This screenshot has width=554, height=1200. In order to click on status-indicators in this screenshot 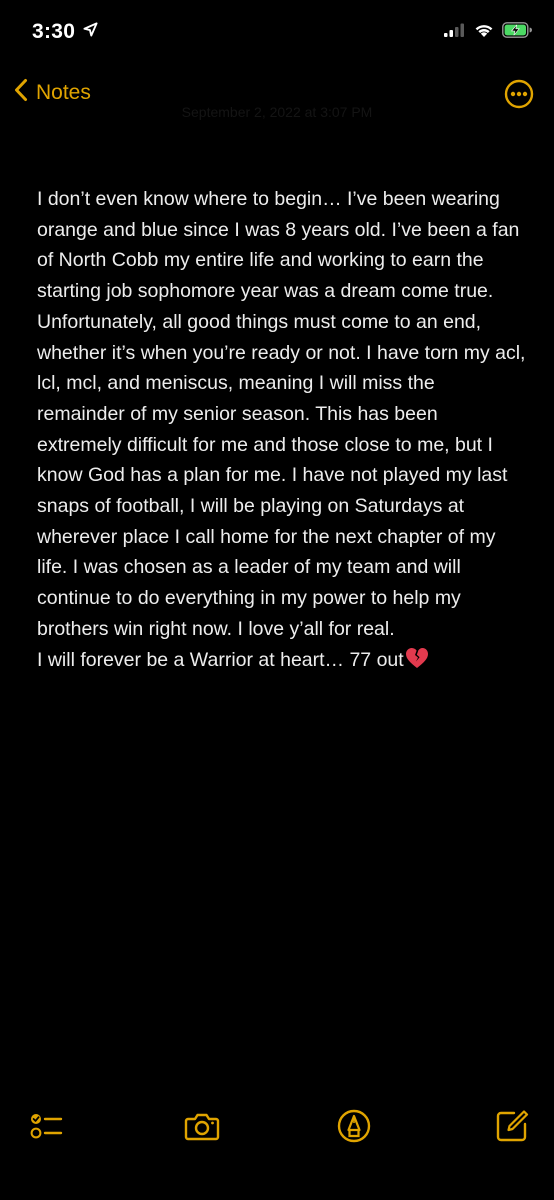, I will do `click(488, 32)`.